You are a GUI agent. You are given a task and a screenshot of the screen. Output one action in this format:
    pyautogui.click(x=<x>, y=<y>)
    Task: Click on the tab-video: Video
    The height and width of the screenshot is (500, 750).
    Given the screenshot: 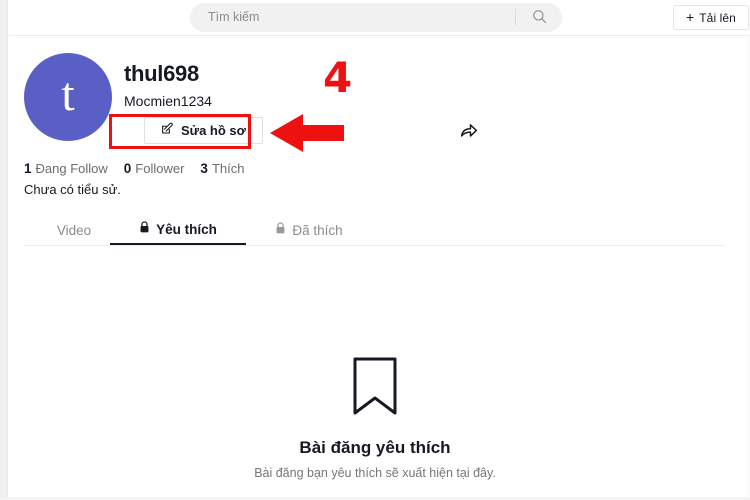 What is the action you would take?
    pyautogui.click(x=74, y=230)
    